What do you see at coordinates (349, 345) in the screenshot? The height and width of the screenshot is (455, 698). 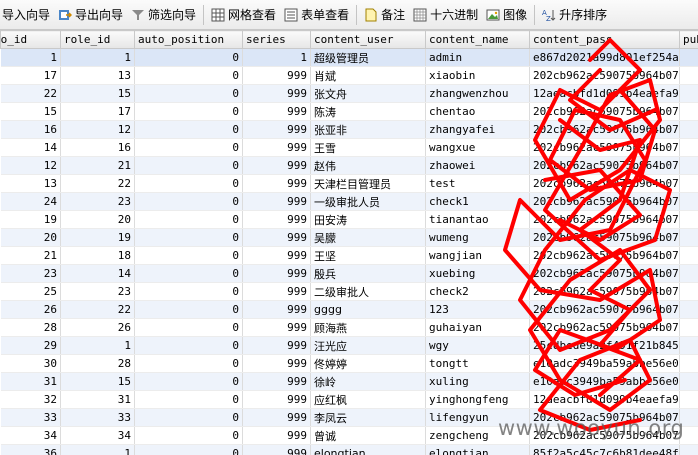 I see `table-row: 2910999汪光应wgy25cdbede9a2f491f21b84541` at bounding box center [349, 345].